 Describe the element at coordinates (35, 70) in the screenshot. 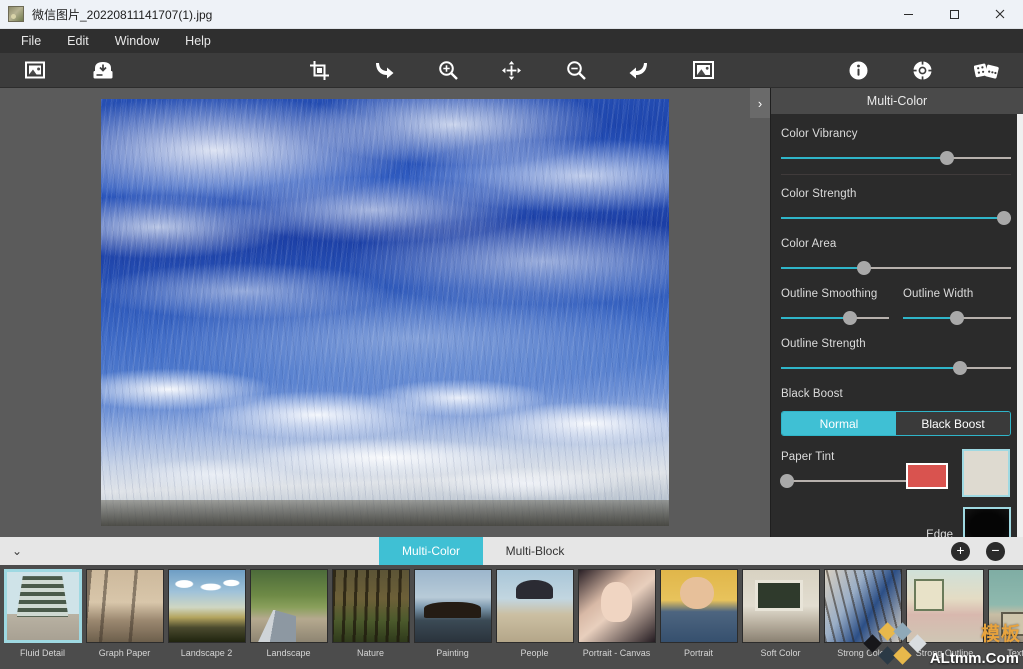

I see `open-image-icon` at that location.